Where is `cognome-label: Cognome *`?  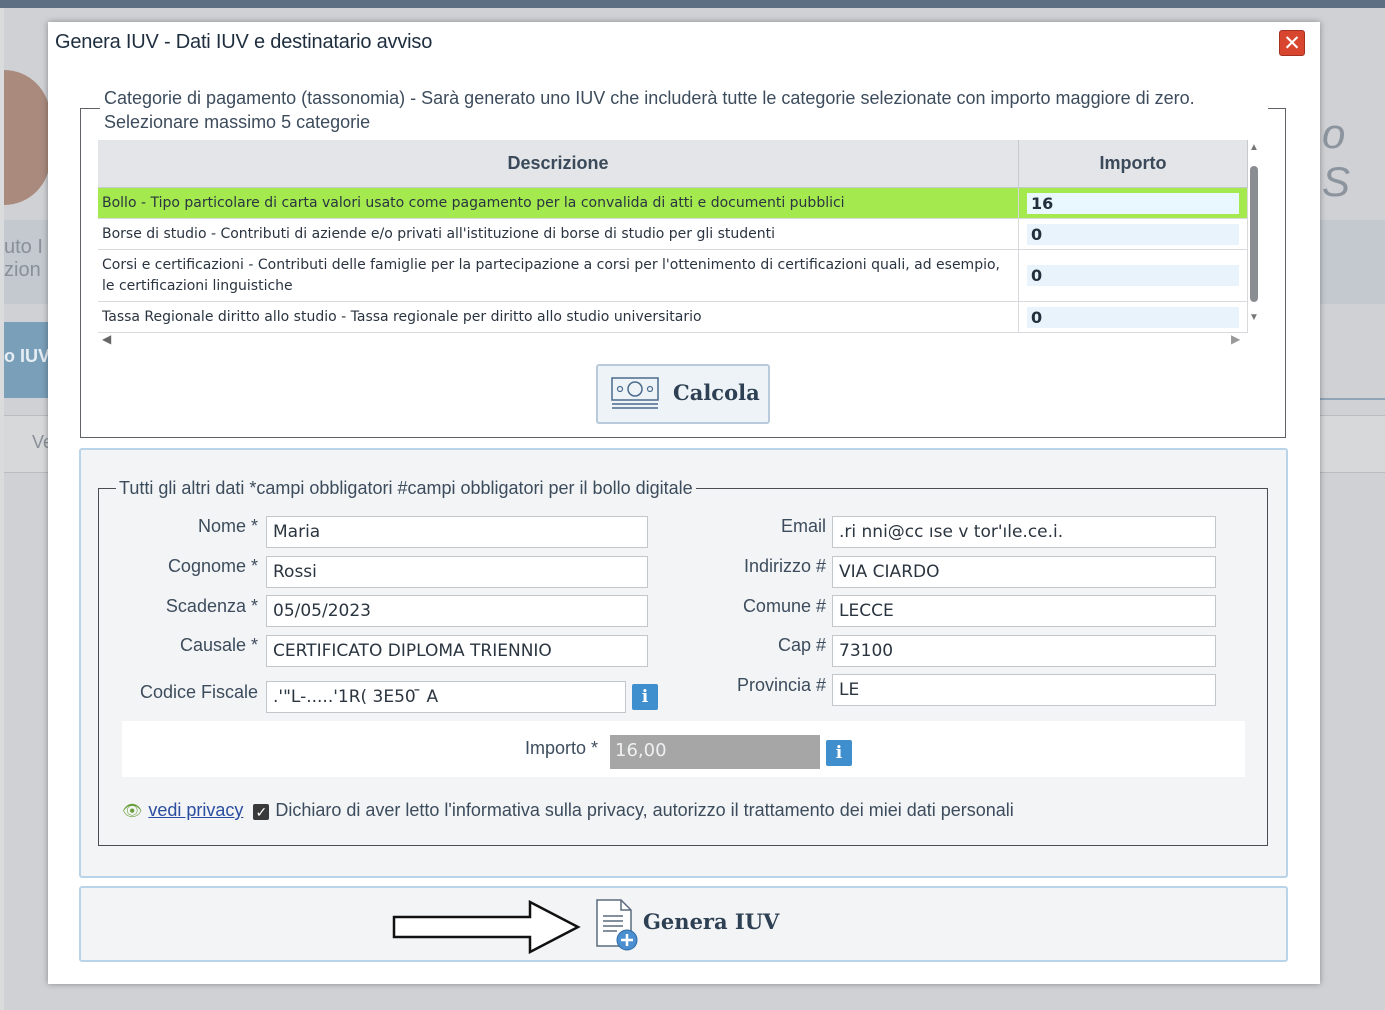
cognome-label: Cognome * is located at coordinates (212, 566).